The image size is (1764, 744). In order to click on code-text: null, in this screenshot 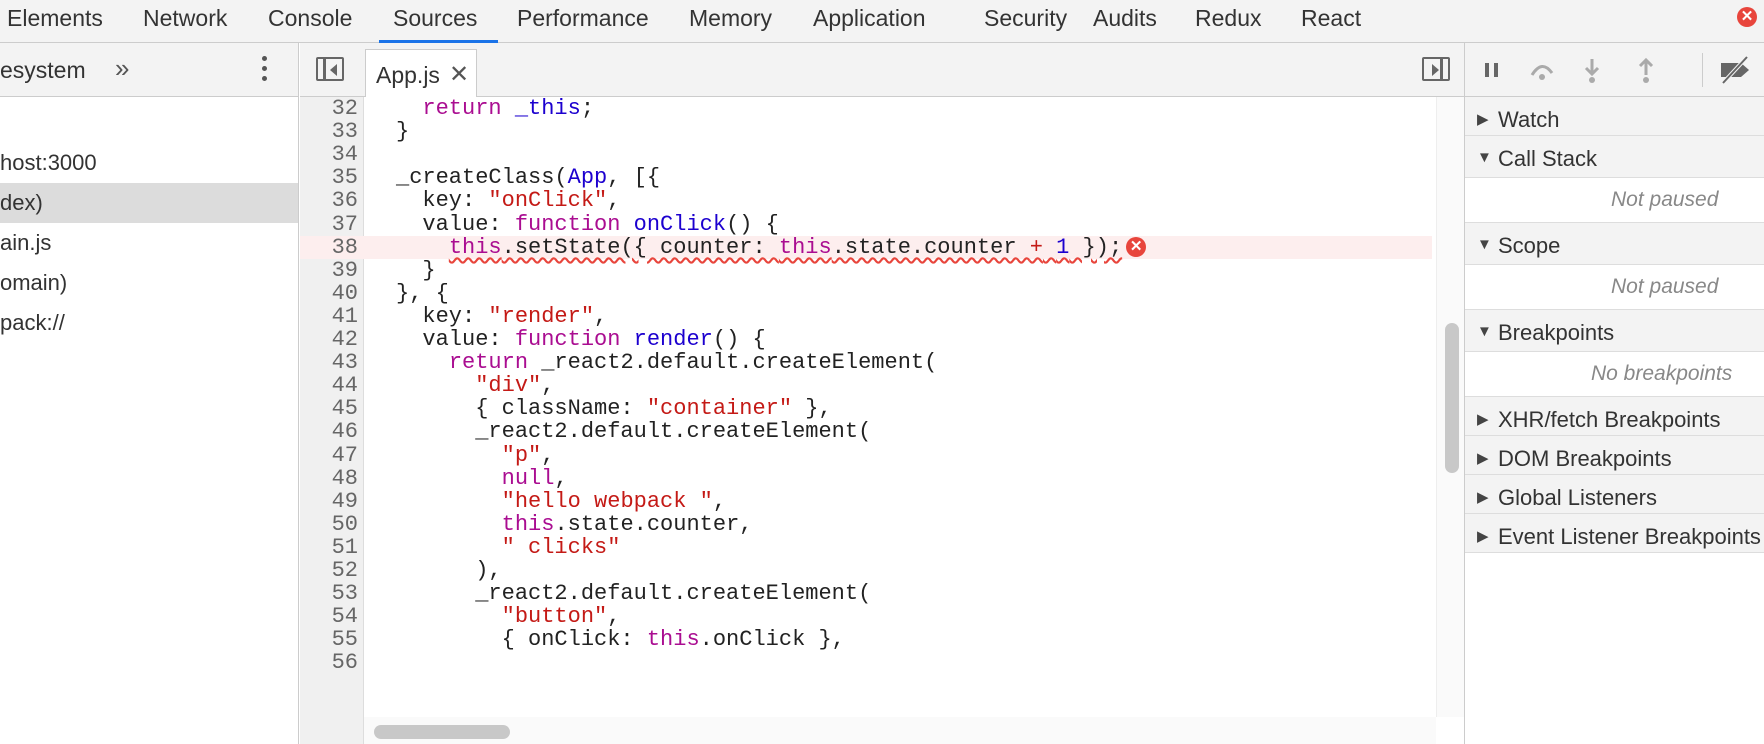, I will do `click(482, 478)`.